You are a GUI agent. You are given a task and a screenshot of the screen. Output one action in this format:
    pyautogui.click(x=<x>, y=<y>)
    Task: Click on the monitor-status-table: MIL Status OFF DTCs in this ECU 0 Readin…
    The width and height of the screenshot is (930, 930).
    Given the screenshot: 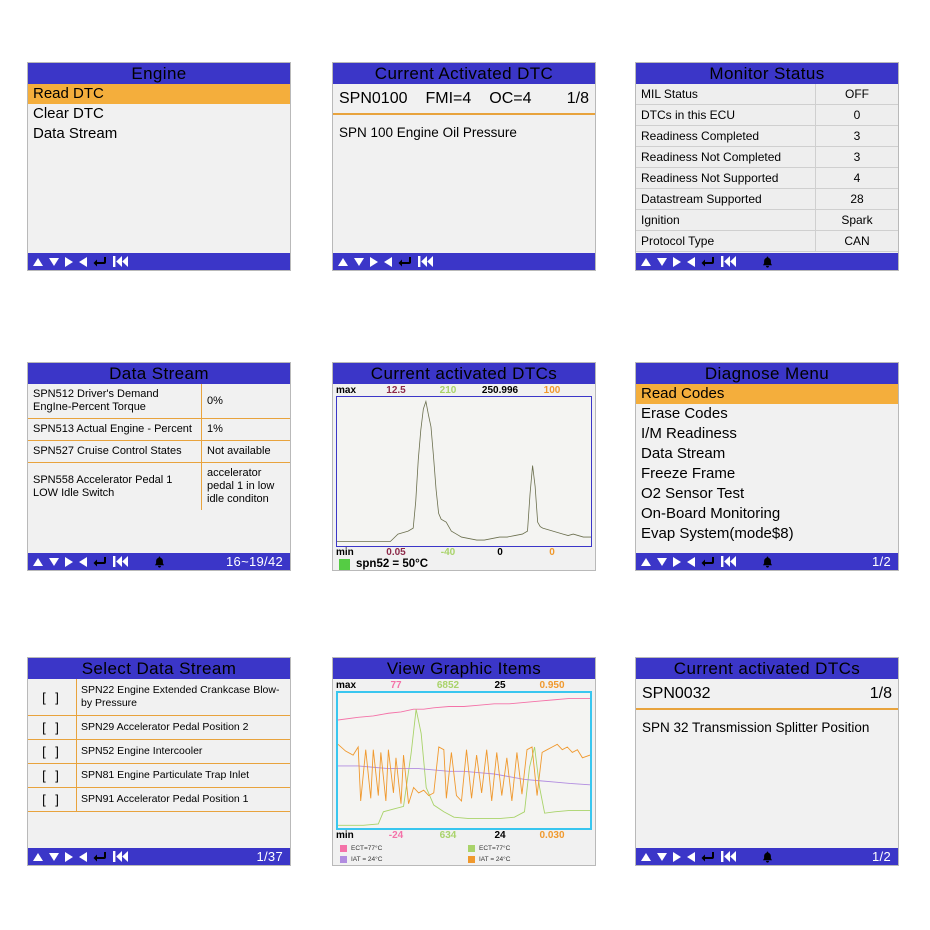 What is the action you would take?
    pyautogui.click(x=767, y=168)
    